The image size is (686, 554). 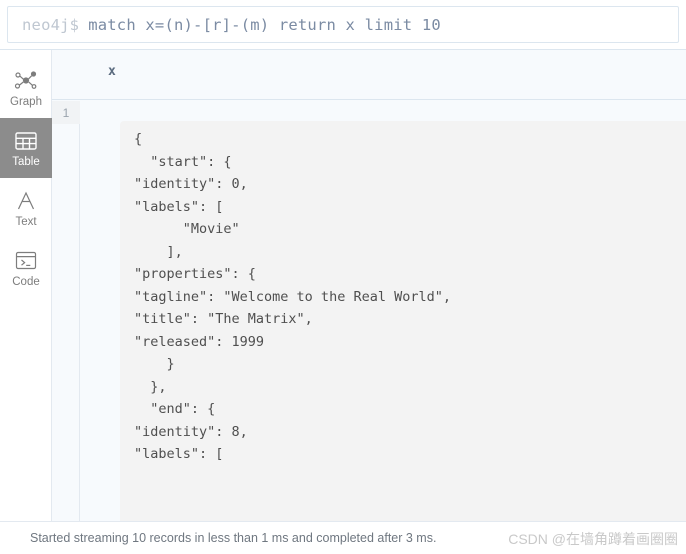 I want to click on sidebar-item-text: Text, so click(x=26, y=208).